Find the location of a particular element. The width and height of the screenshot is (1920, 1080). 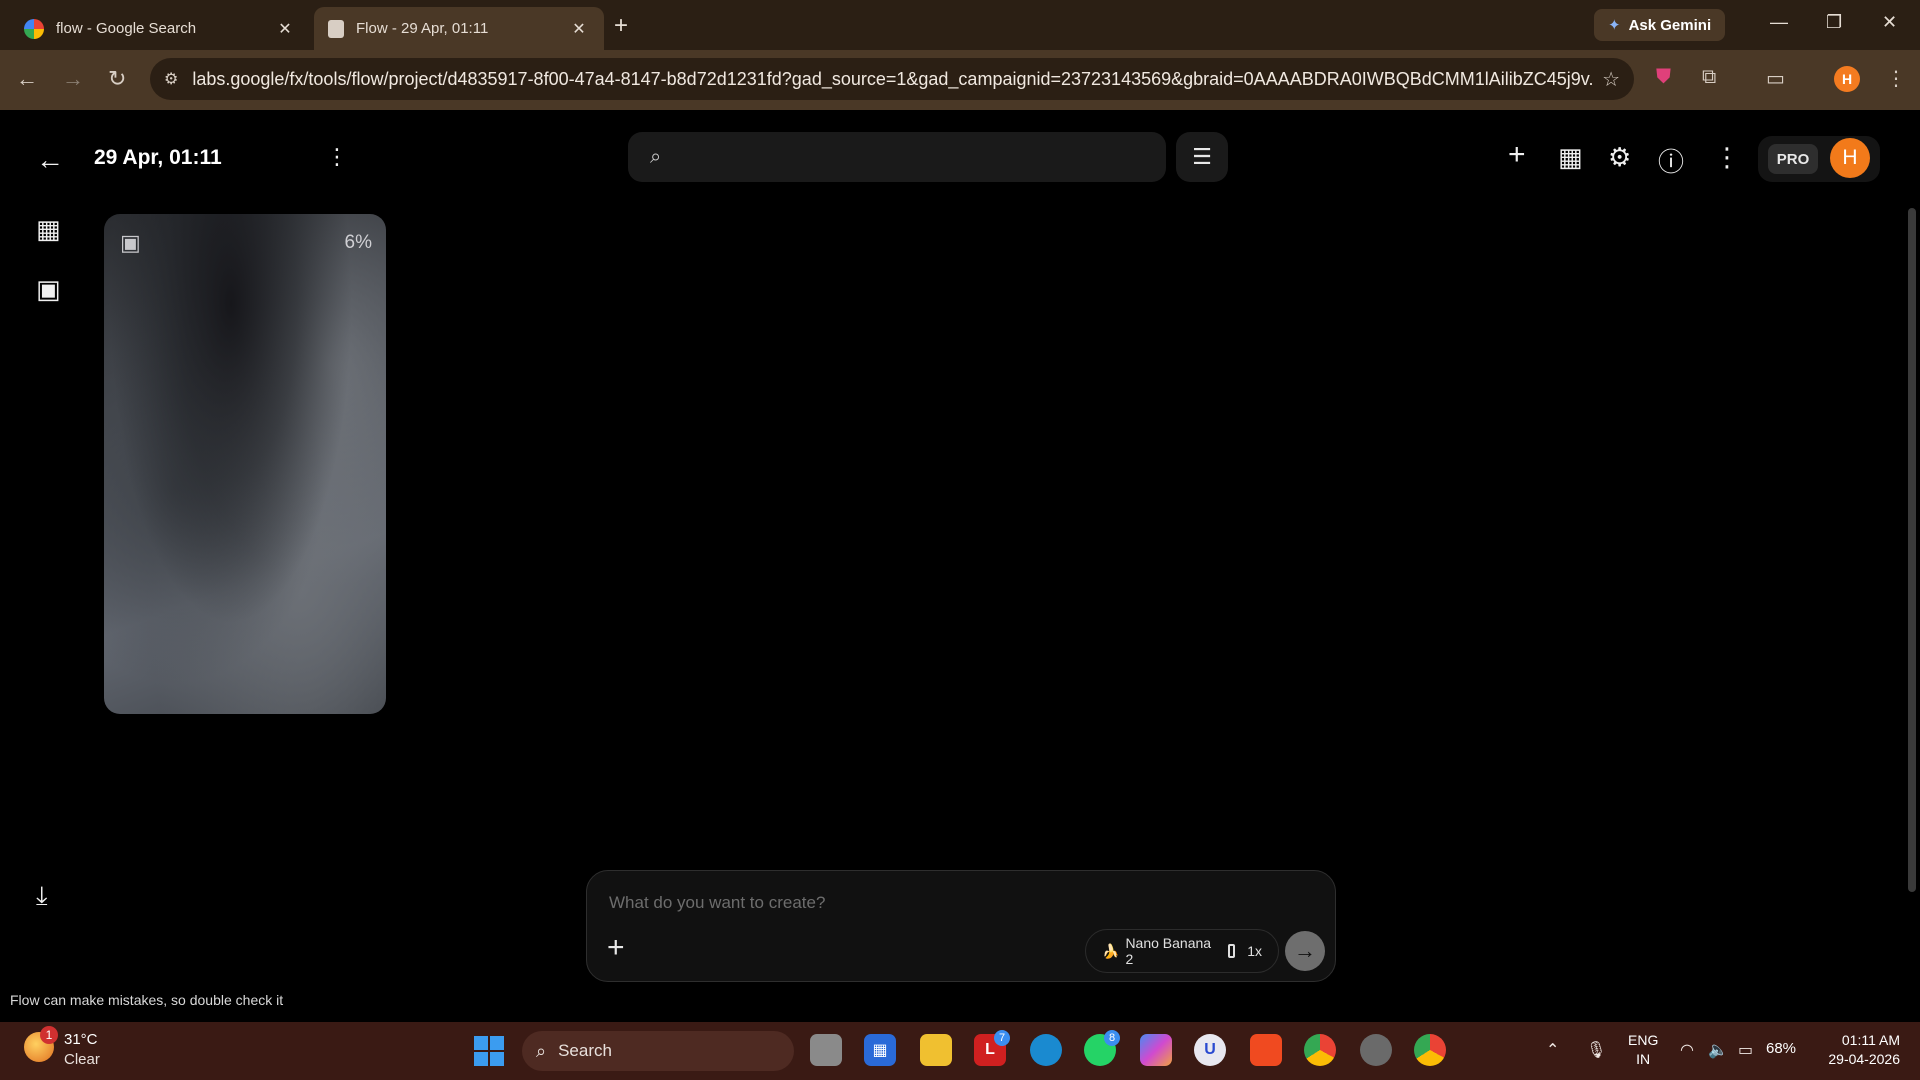

new-tab-button: + is located at coordinates (621, 26).